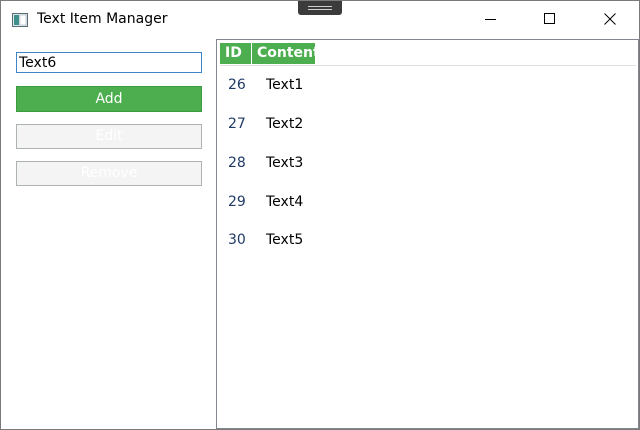  Describe the element at coordinates (285, 240) in the screenshot. I see `cell-content: Text5` at that location.